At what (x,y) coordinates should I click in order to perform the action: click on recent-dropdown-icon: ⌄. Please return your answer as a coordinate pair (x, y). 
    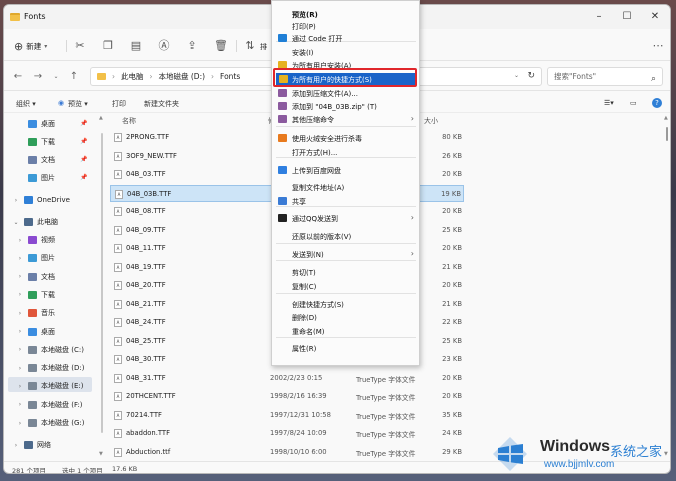
    Looking at the image, I should click on (56, 77).